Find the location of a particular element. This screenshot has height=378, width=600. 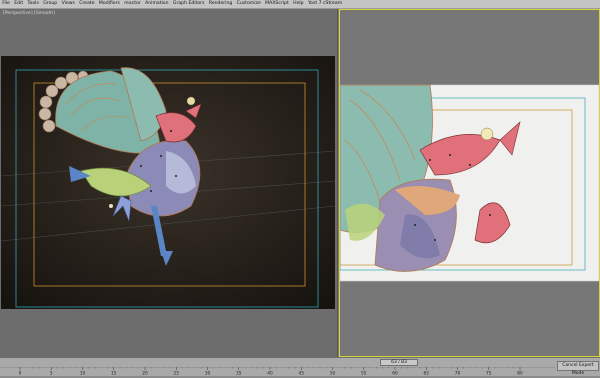

menu-edit: Edit is located at coordinates (18, 4).